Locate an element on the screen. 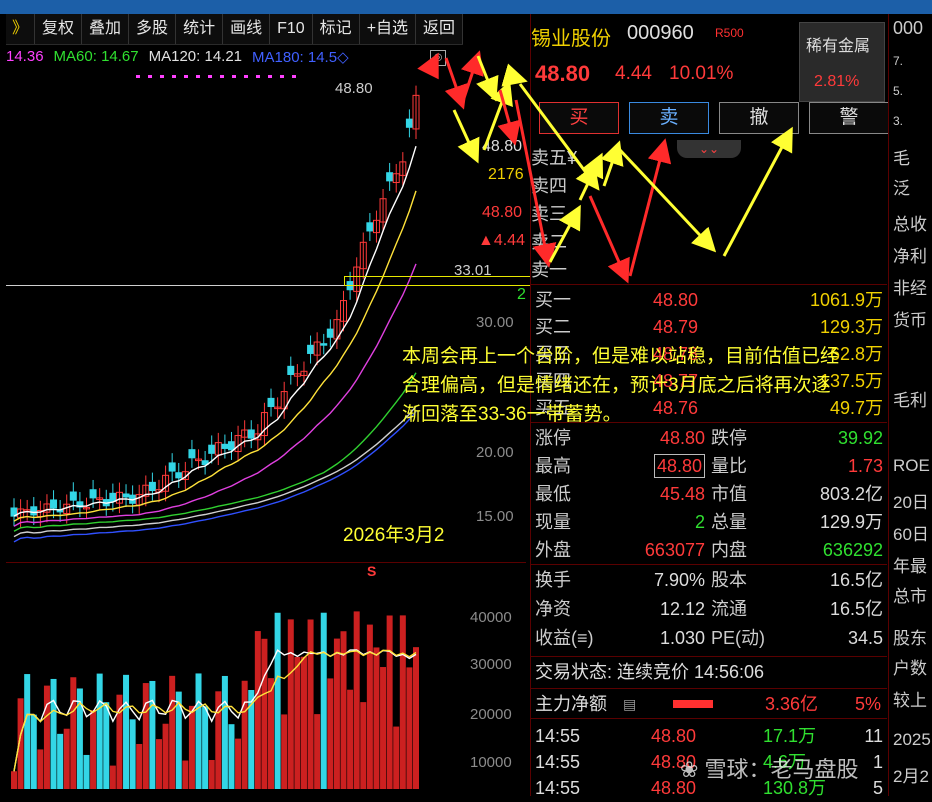 This screenshot has width=932, height=802. toolbar-f10-button: F10 is located at coordinates (291, 29).